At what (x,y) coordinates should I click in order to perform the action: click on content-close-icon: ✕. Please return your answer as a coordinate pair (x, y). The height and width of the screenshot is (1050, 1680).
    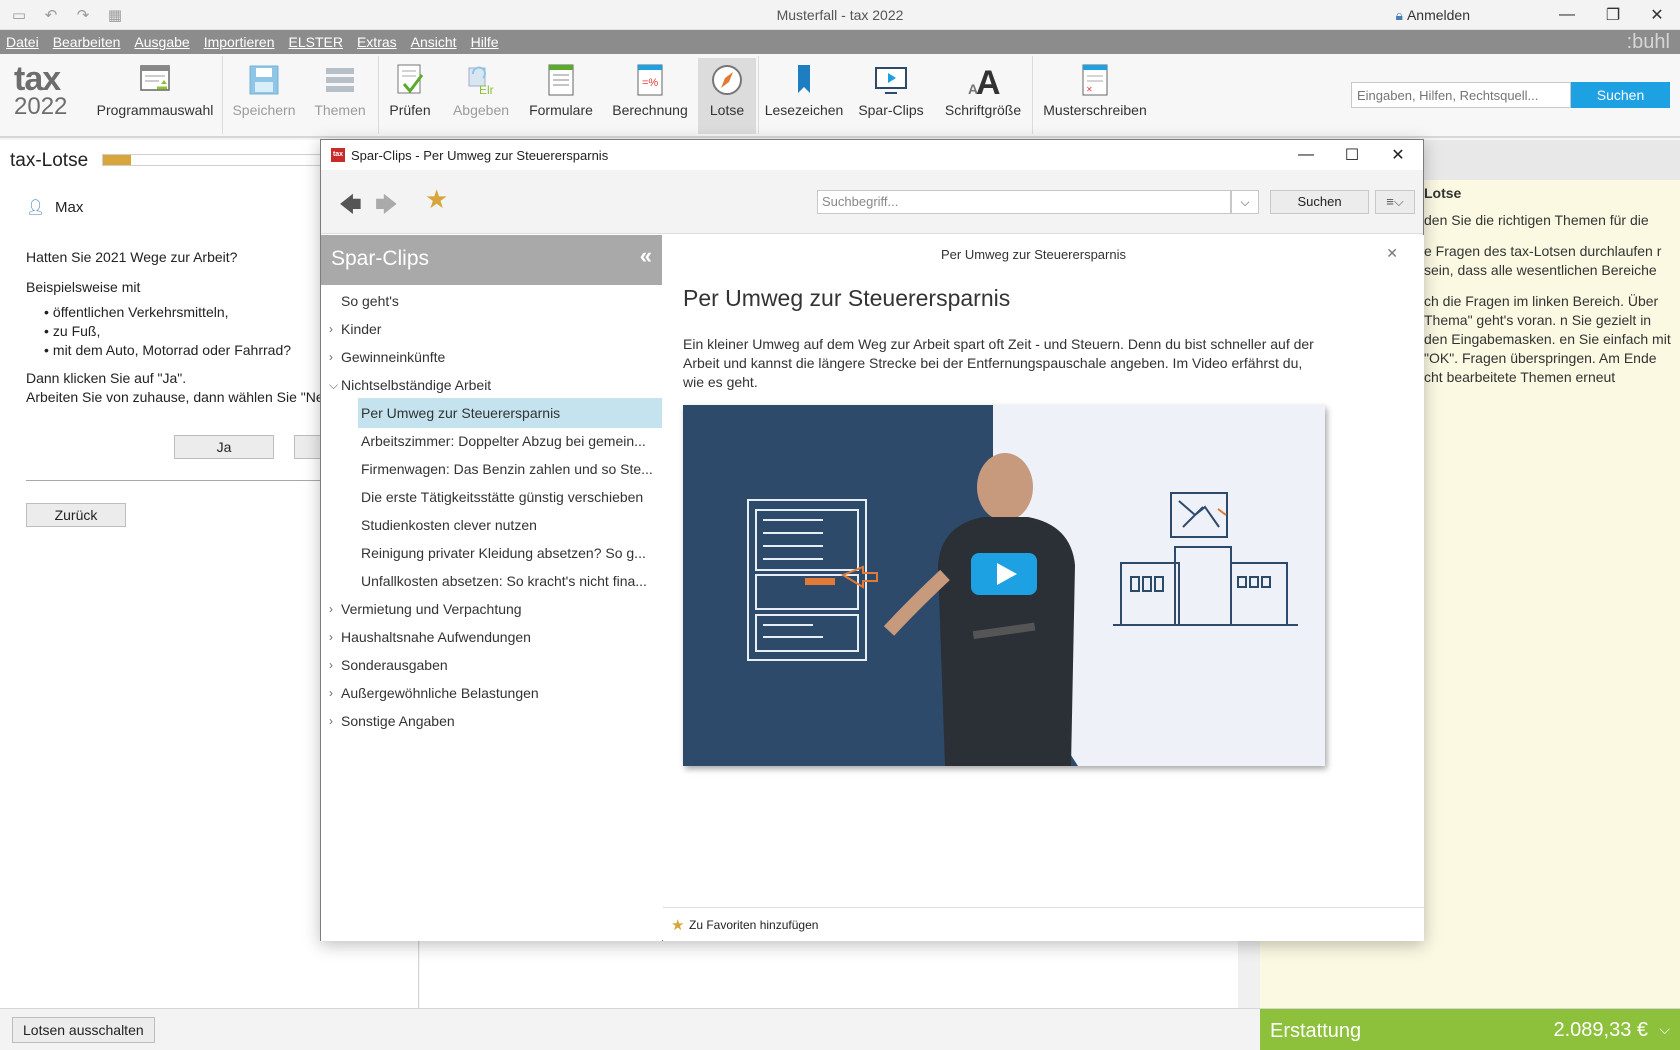
    Looking at the image, I should click on (1392, 253).